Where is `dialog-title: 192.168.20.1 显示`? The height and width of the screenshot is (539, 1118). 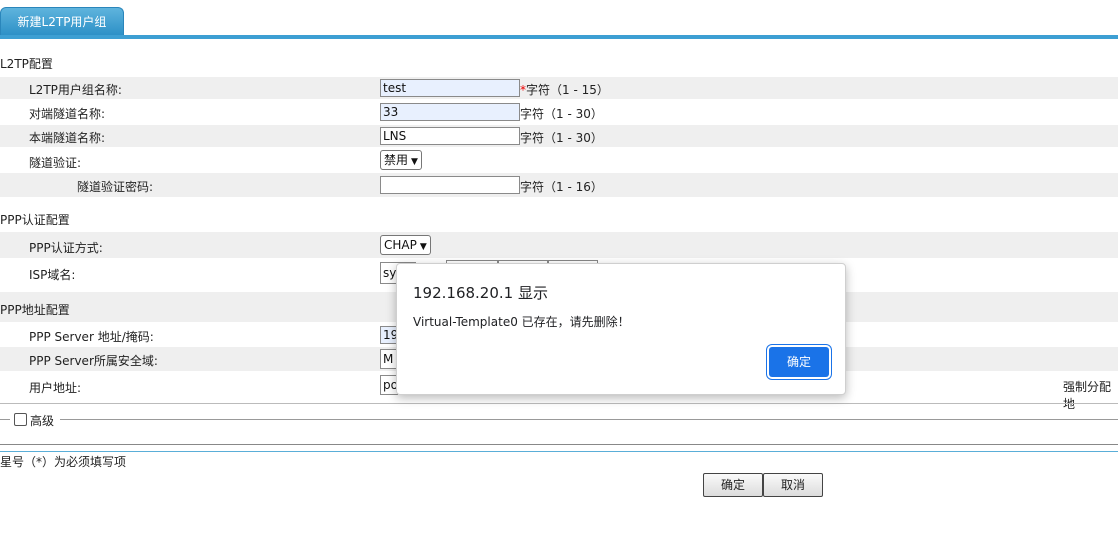
dialog-title: 192.168.20.1 显示 is located at coordinates (480, 293).